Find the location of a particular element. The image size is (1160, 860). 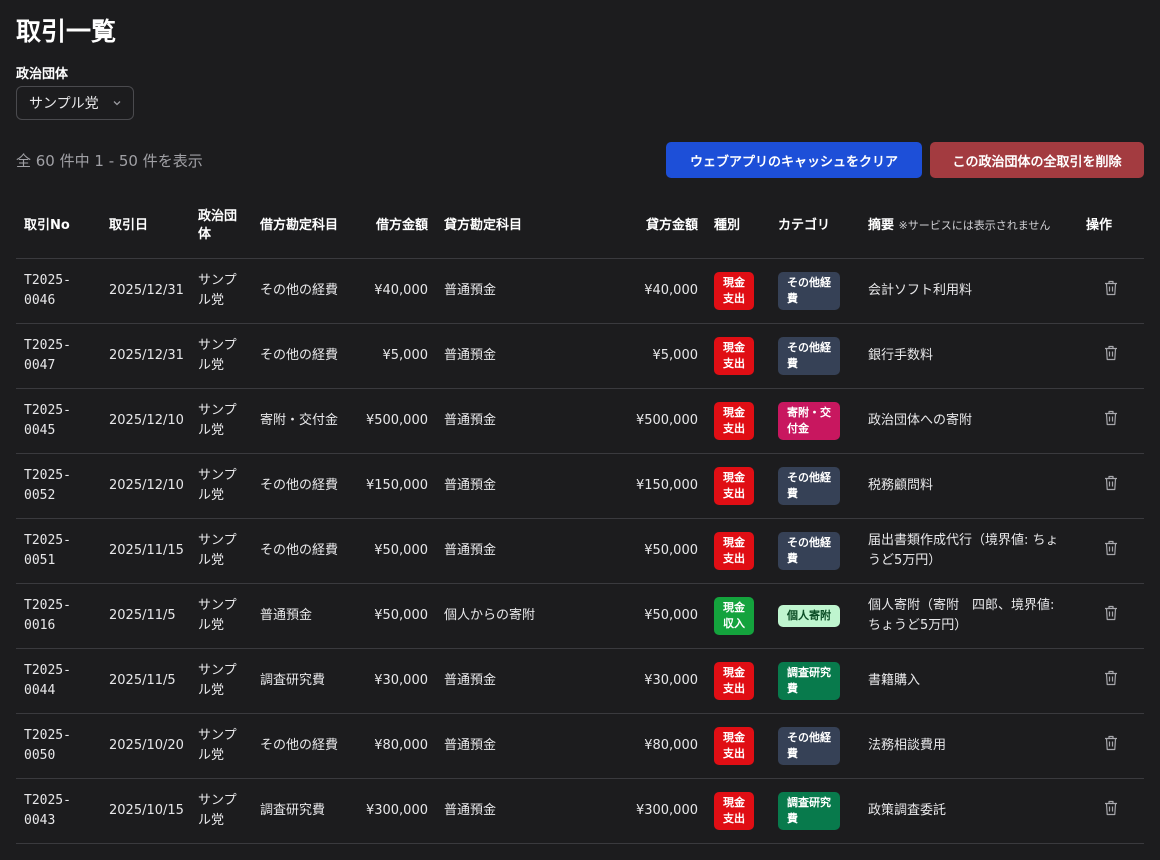

cell-summary: 政治団体への寄附 is located at coordinates (920, 420).